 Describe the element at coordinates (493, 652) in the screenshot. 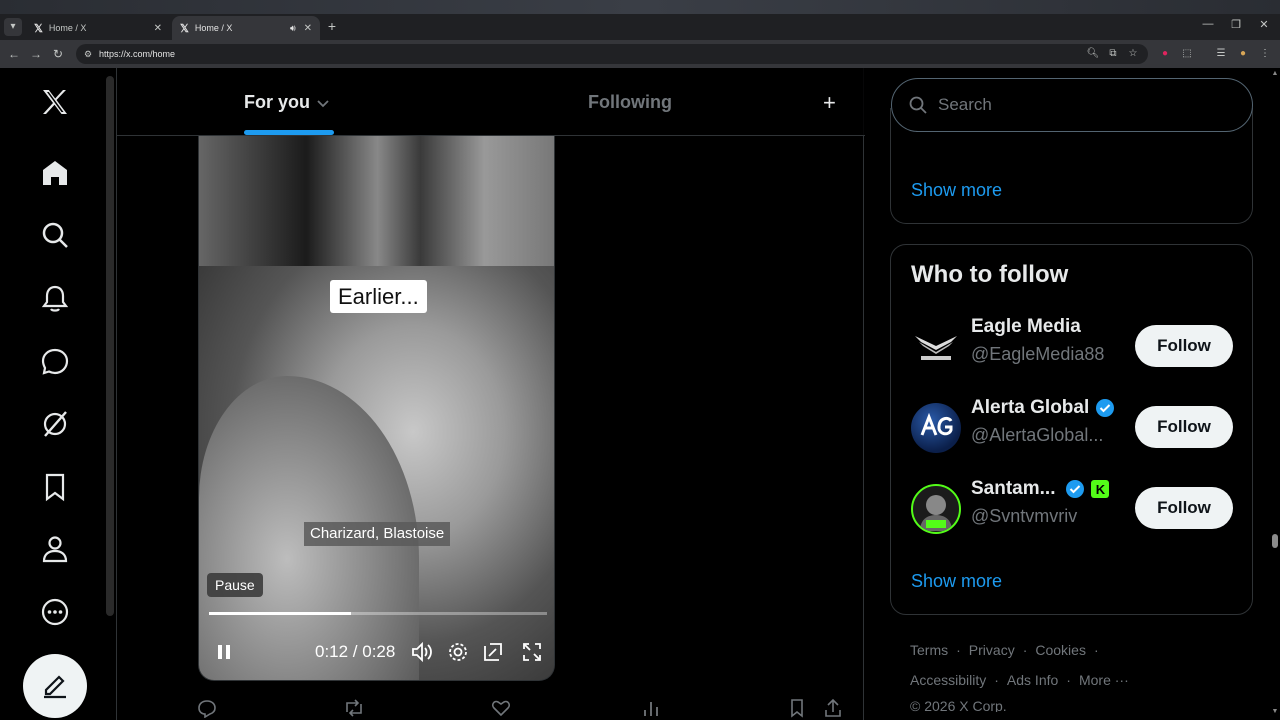

I see `pip-button` at that location.